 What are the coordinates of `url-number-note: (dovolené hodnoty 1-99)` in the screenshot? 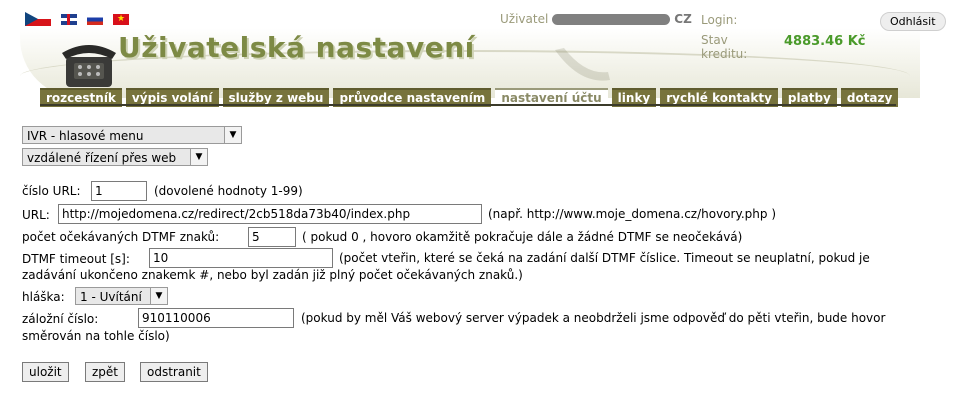 It's located at (228, 191).